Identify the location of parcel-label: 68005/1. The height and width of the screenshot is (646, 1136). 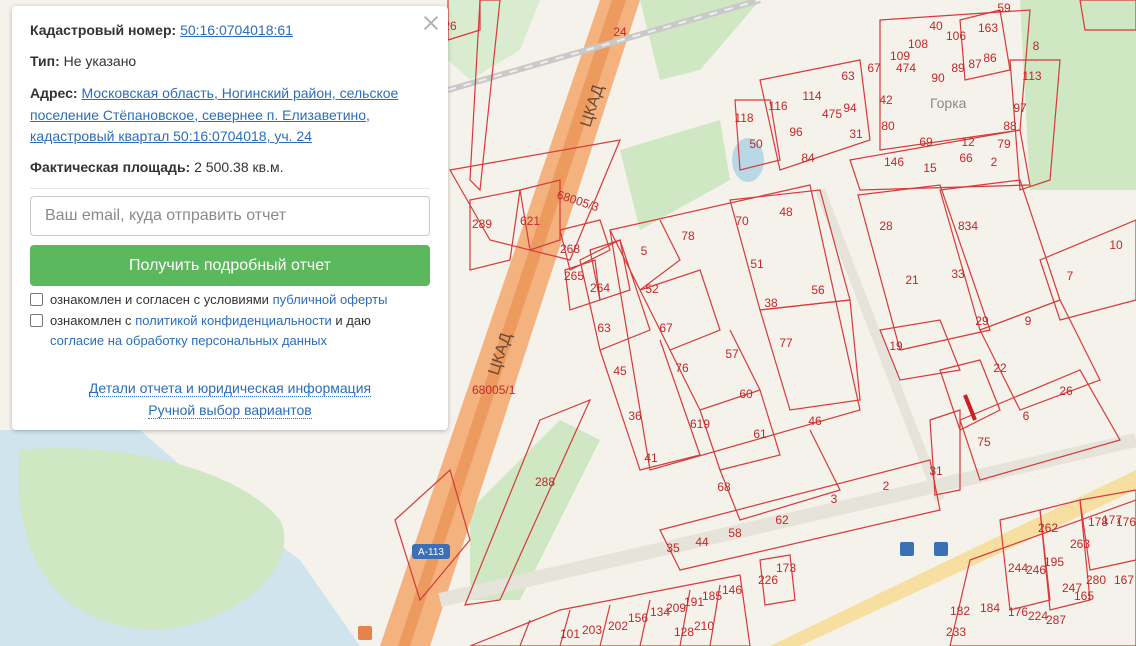
(494, 390).